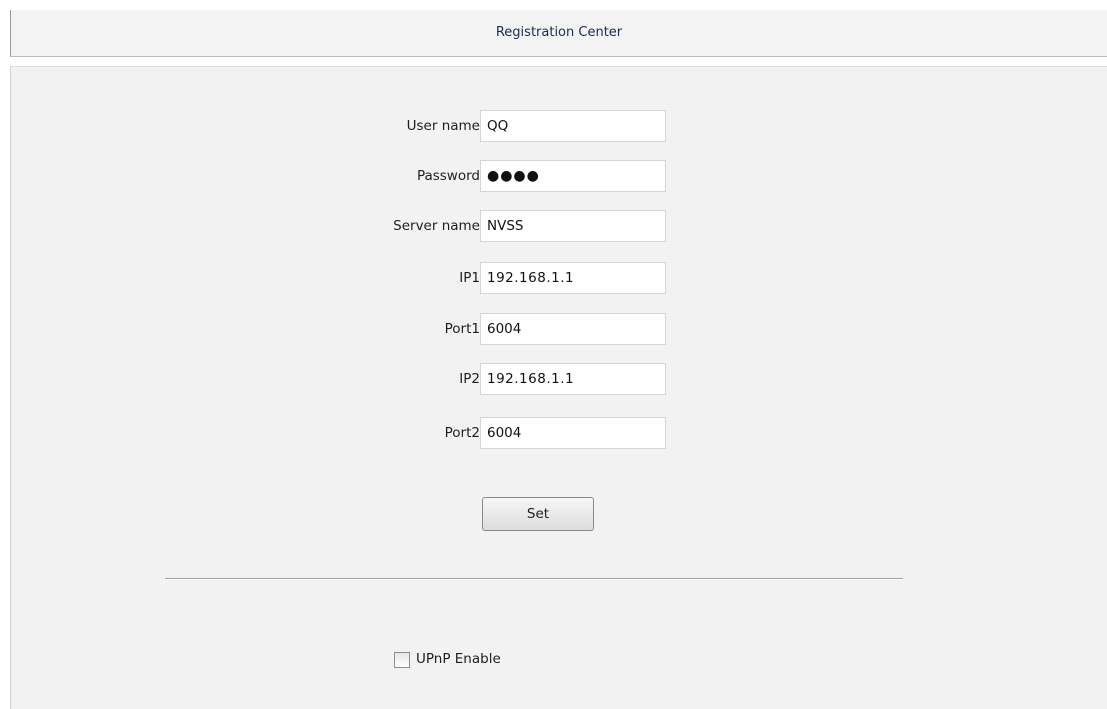 This screenshot has height=709, width=1107. Describe the element at coordinates (448, 176) in the screenshot. I see `password-label: Password` at that location.